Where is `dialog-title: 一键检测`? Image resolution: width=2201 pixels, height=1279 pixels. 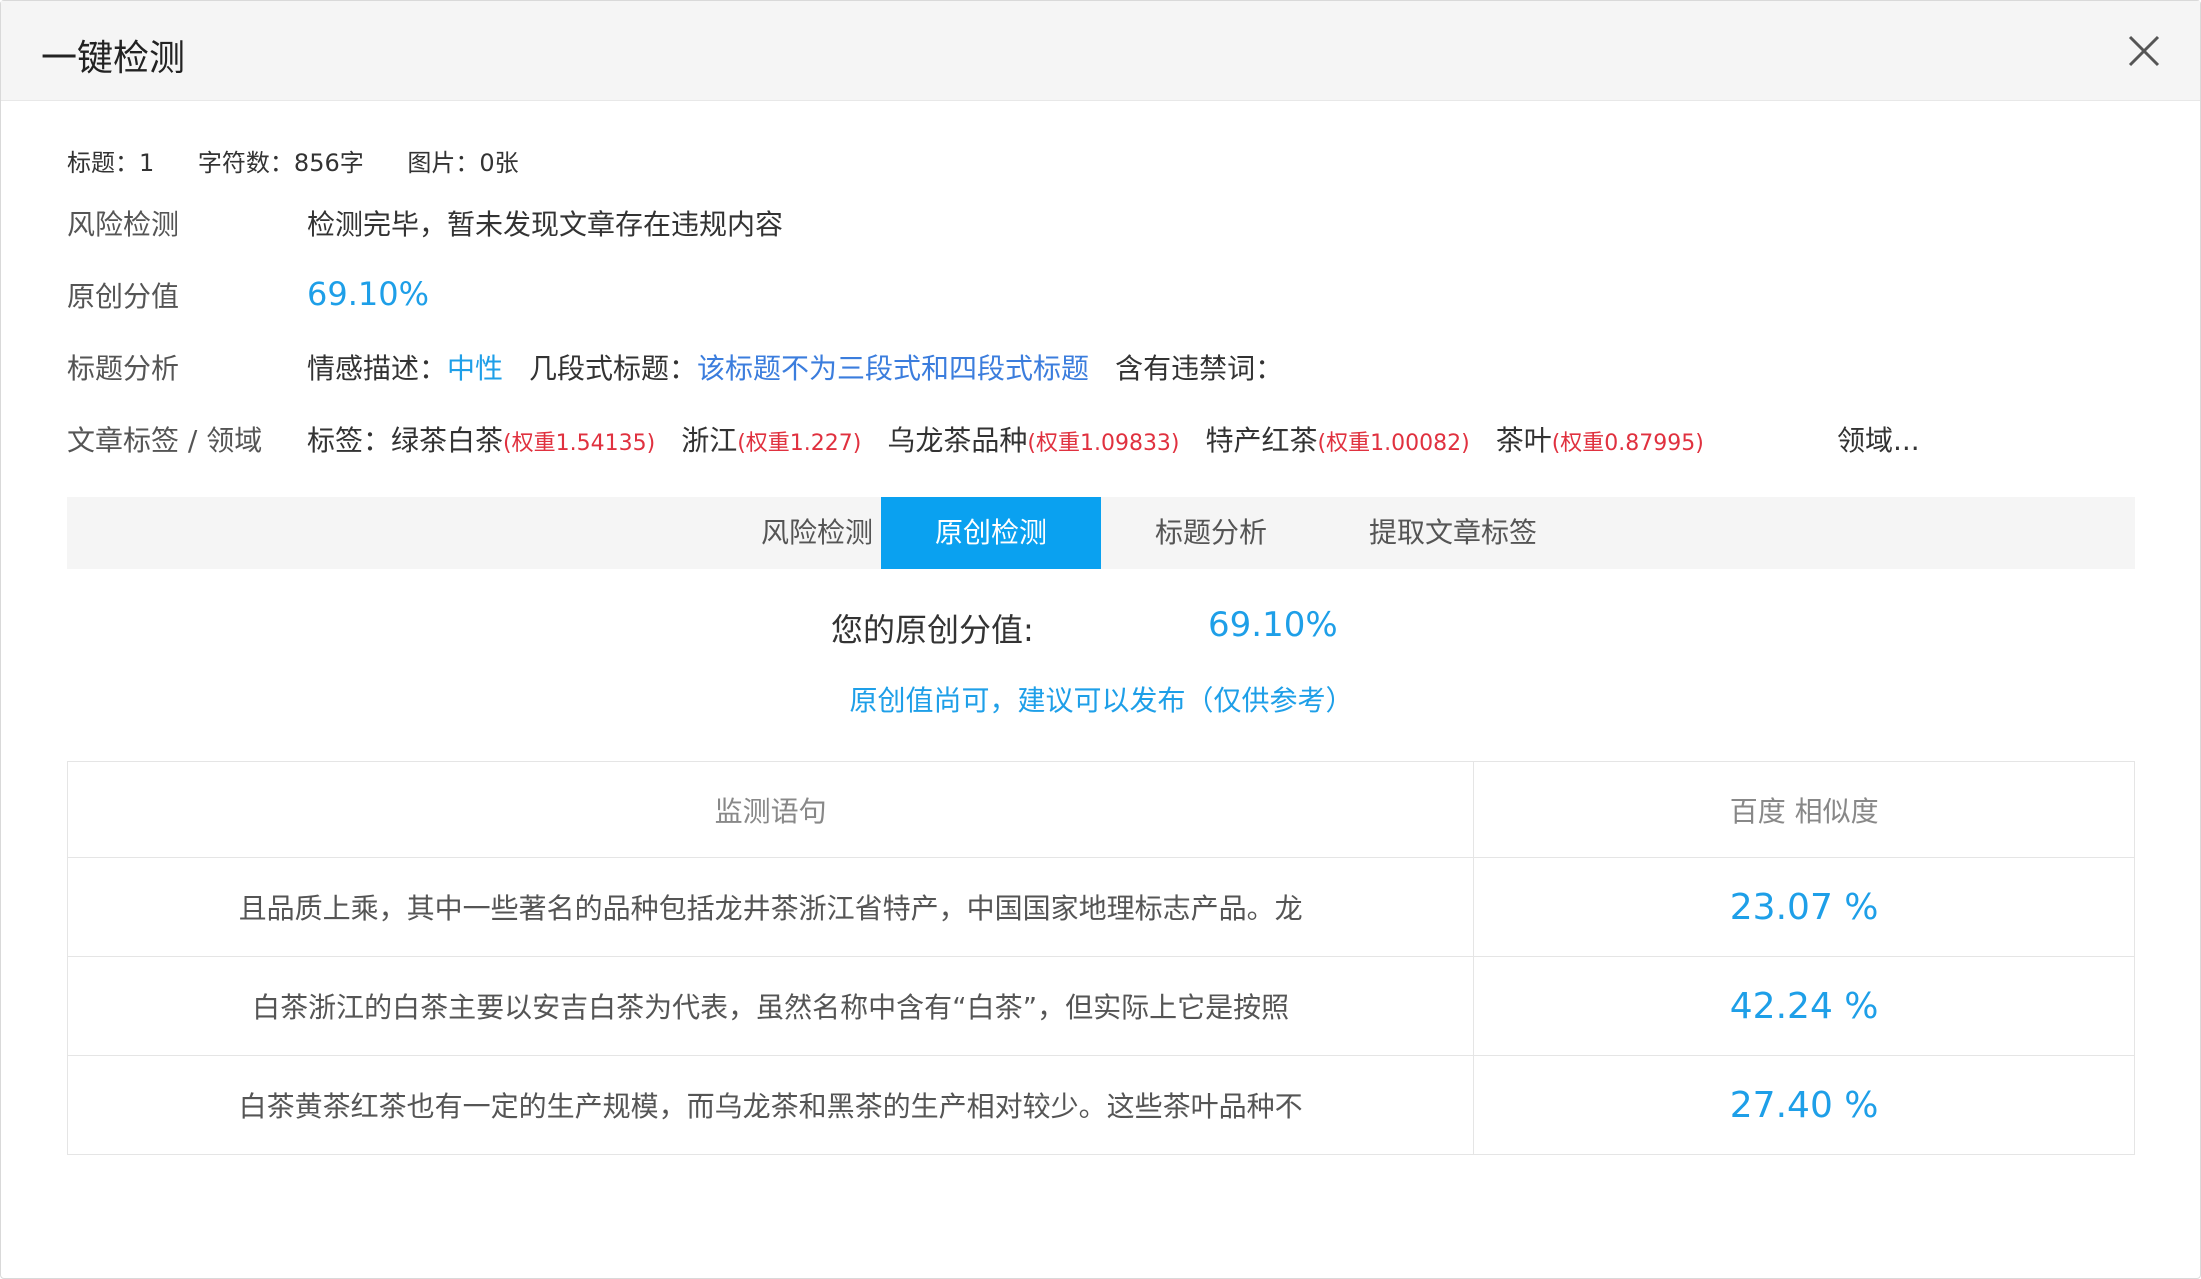 dialog-title: 一键检测 is located at coordinates (113, 58).